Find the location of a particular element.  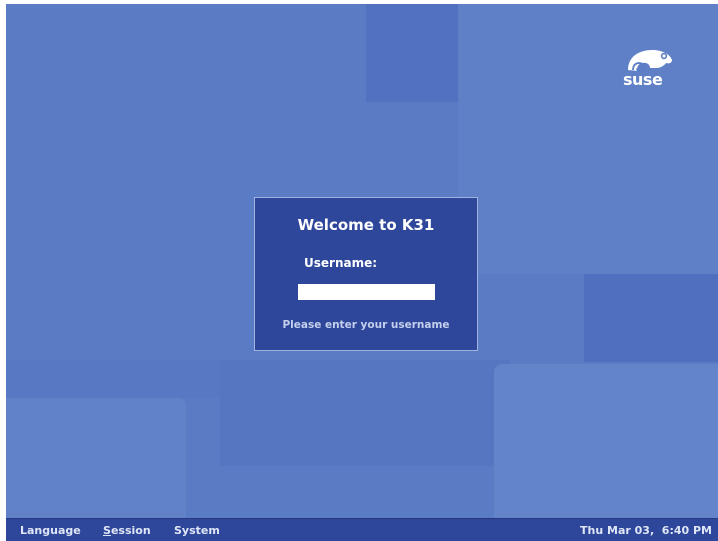

welcome-title: Welcome to K31 is located at coordinates (366, 225).